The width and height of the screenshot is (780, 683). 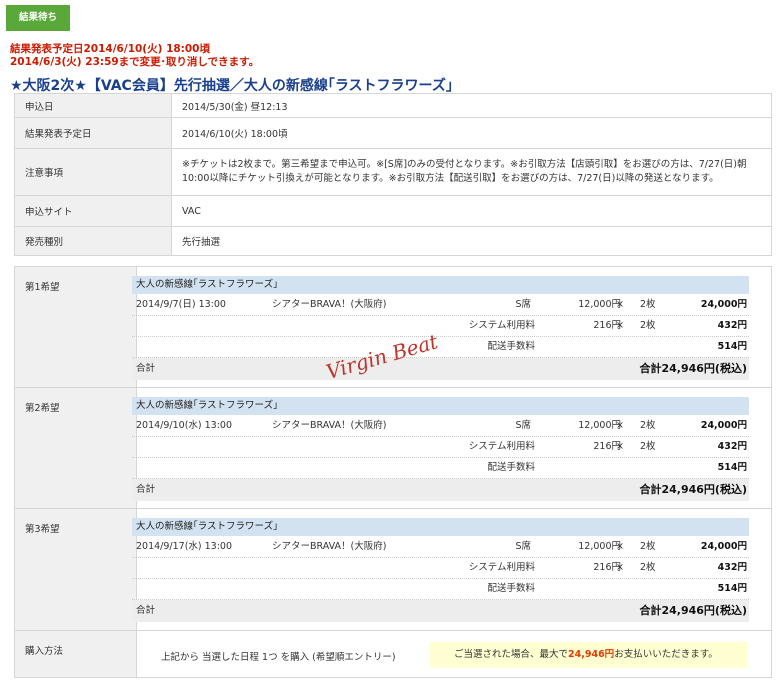 I want to click on info-label-result-date: 結果発表予定日, so click(x=93, y=133).